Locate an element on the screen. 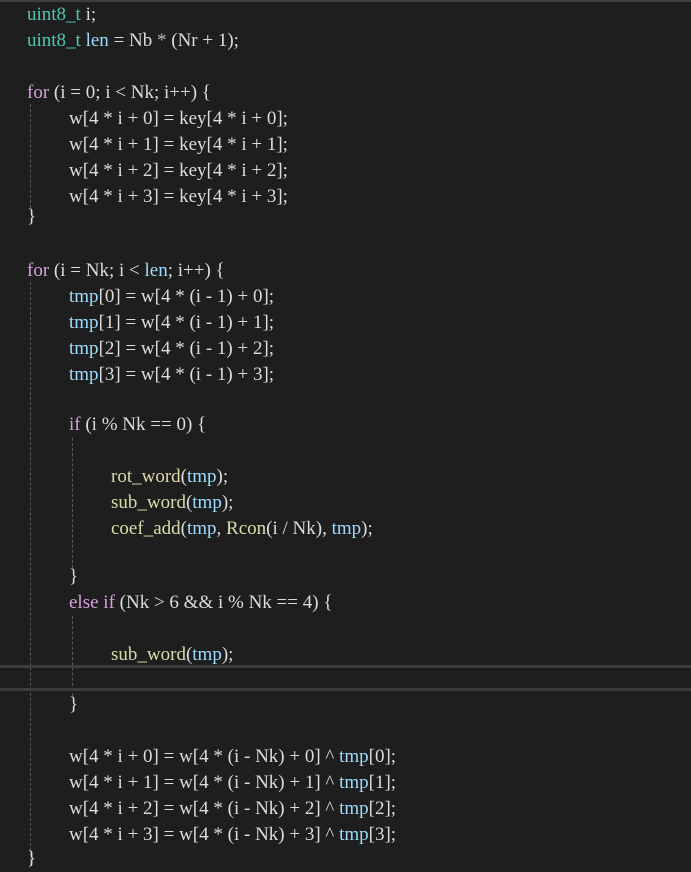  code-token: i; is located at coordinates (88, 14).